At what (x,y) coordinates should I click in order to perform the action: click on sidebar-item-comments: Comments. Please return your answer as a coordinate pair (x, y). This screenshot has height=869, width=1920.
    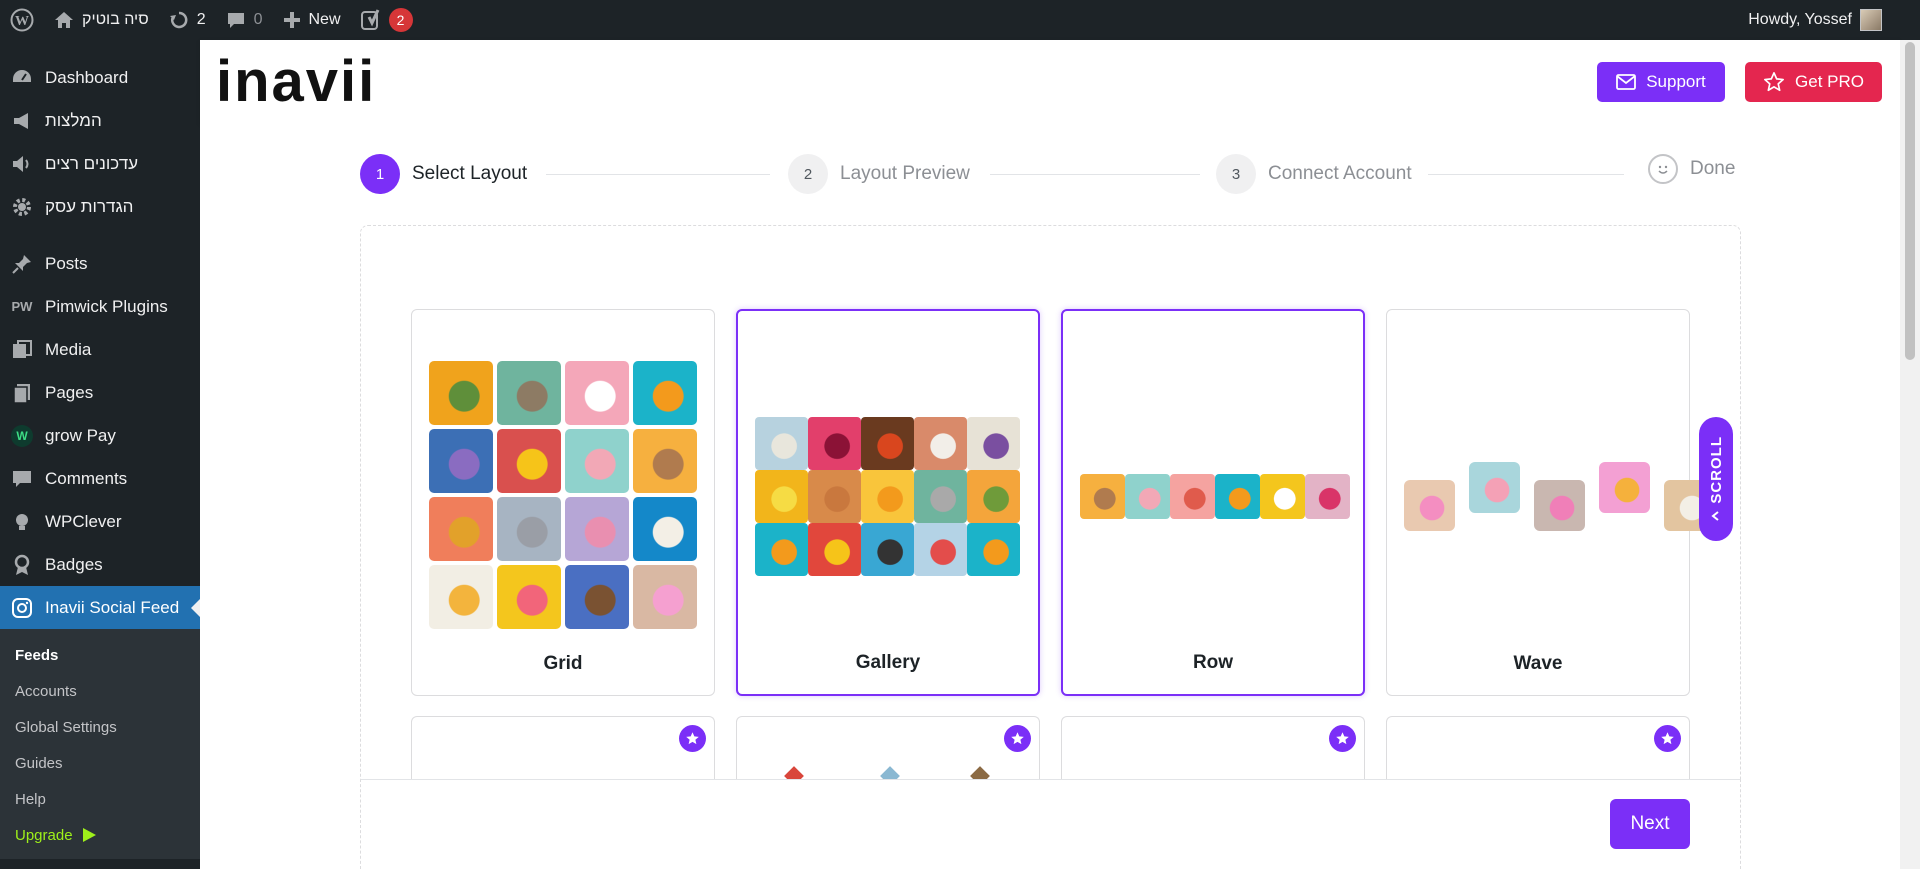
    Looking at the image, I should click on (100, 478).